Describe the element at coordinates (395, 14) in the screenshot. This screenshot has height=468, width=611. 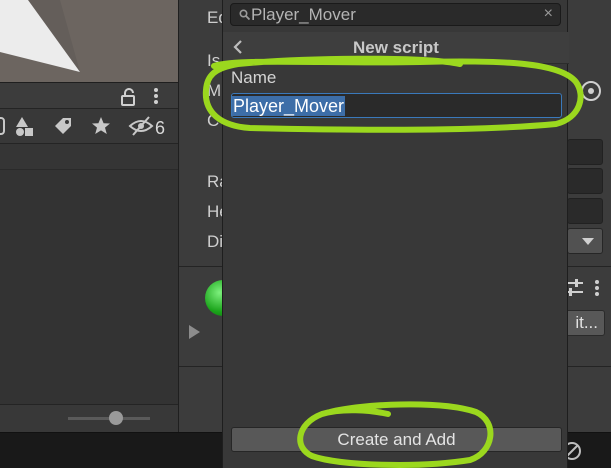
I see `search-field: Player_Mover ×` at that location.